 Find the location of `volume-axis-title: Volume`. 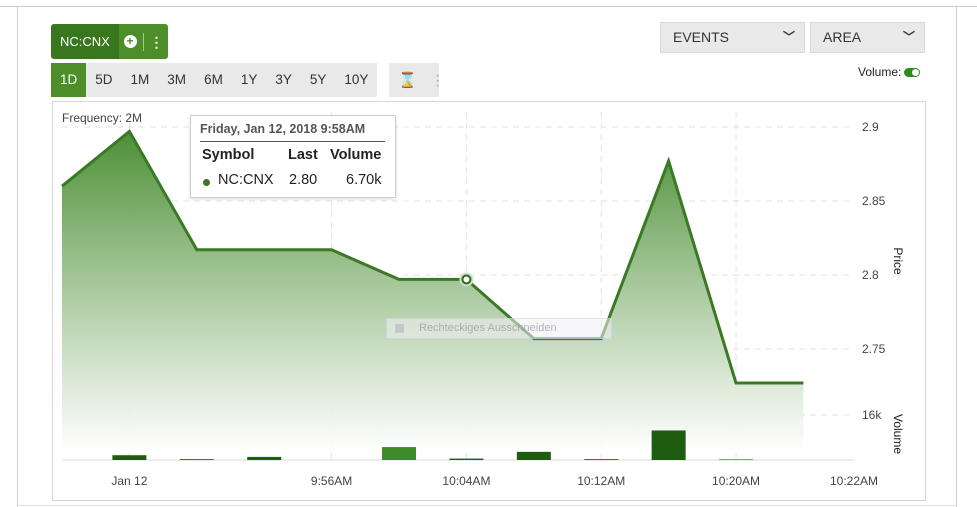

volume-axis-title: Volume is located at coordinates (898, 434).